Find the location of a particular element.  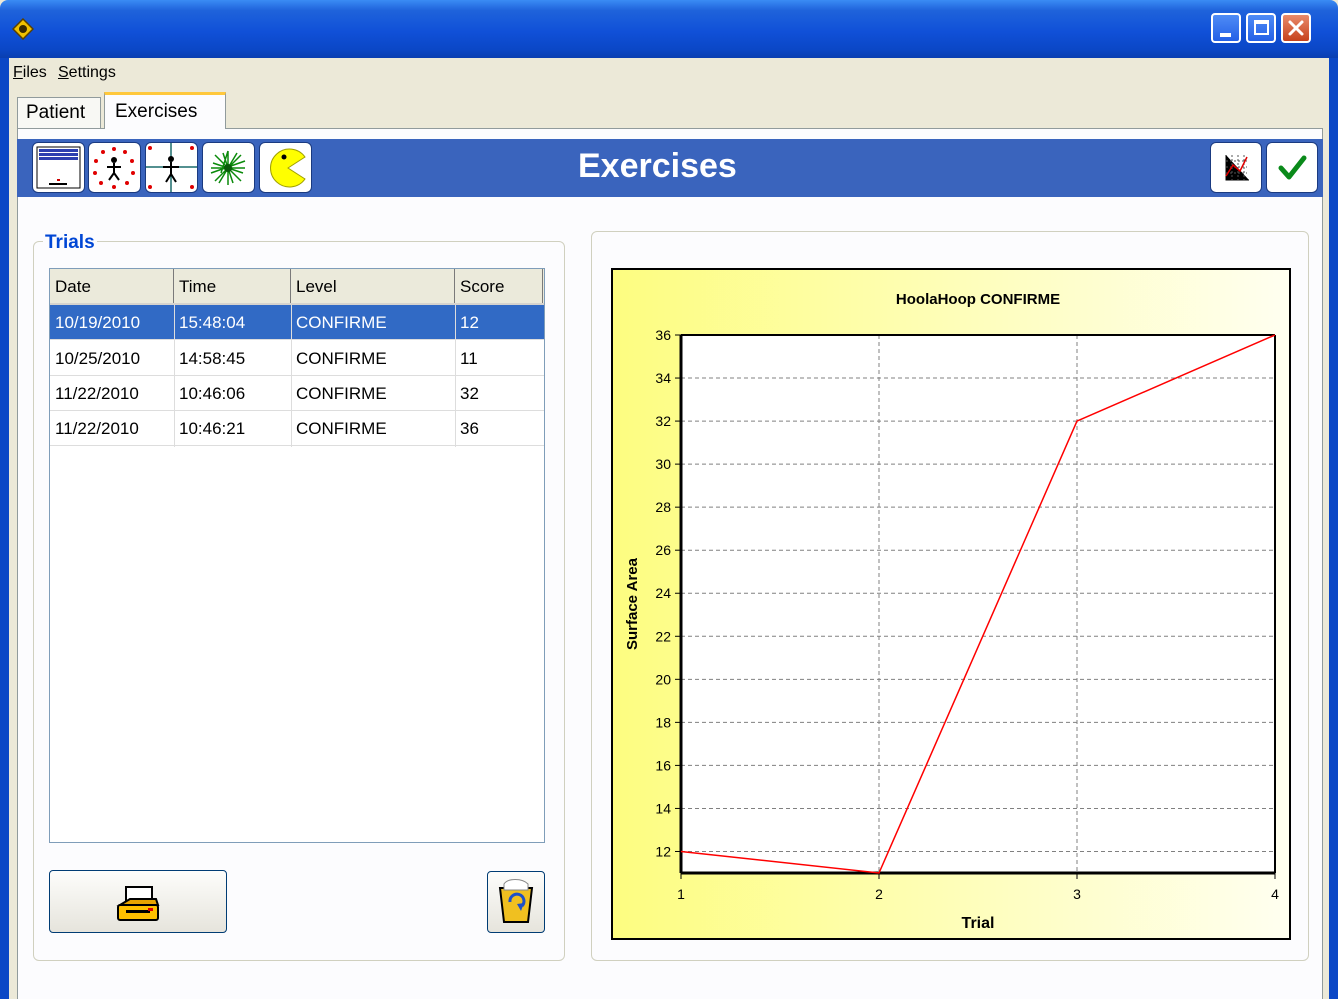

cell-time: 14:58:45 is located at coordinates (212, 358).